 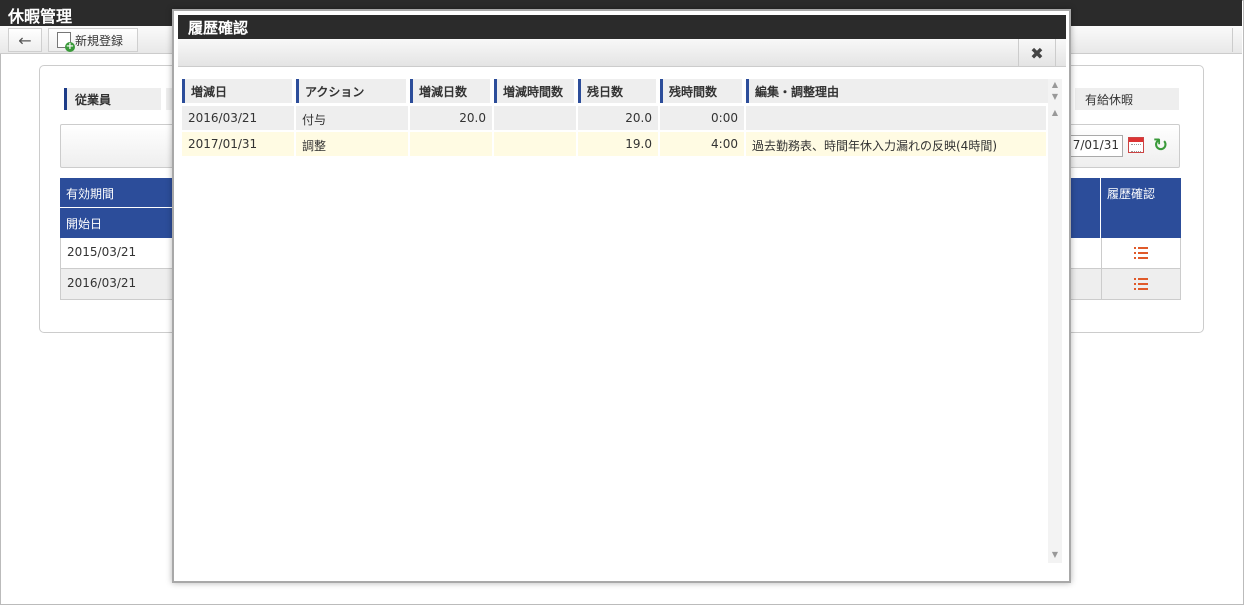 I want to click on table-row: 2016/03/21 付与 20.0 20.0 0:00, so click(x=615, y=118).